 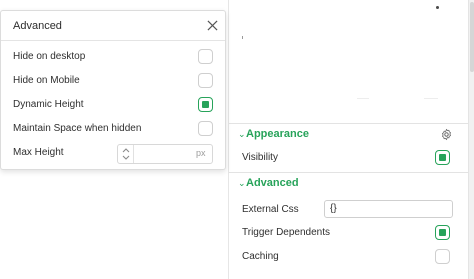 What do you see at coordinates (388, 209) in the screenshot?
I see `external-css-input: {}` at bounding box center [388, 209].